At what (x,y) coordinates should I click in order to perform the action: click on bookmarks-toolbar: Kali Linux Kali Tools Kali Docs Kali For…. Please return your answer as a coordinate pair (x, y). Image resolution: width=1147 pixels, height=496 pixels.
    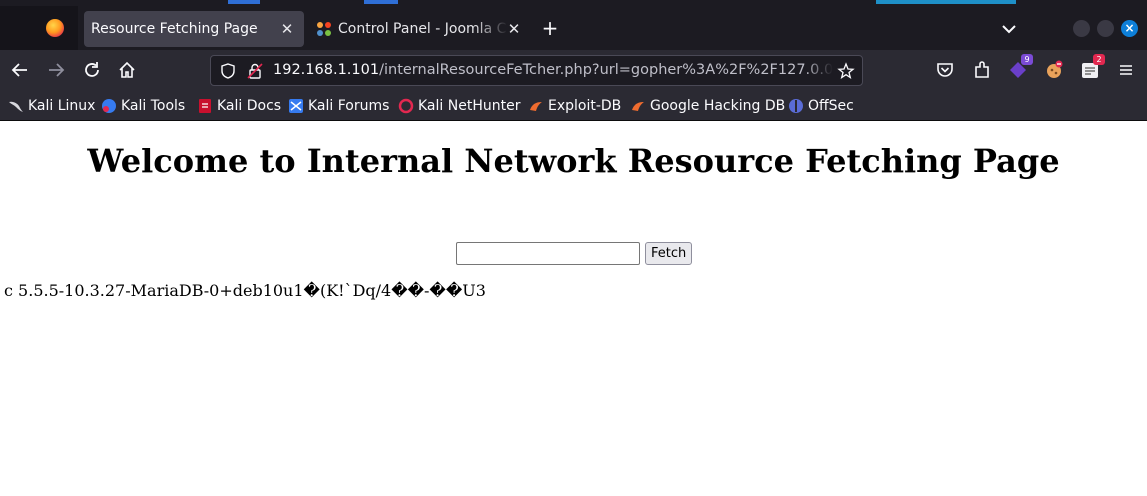
    Looking at the image, I should click on (573, 105).